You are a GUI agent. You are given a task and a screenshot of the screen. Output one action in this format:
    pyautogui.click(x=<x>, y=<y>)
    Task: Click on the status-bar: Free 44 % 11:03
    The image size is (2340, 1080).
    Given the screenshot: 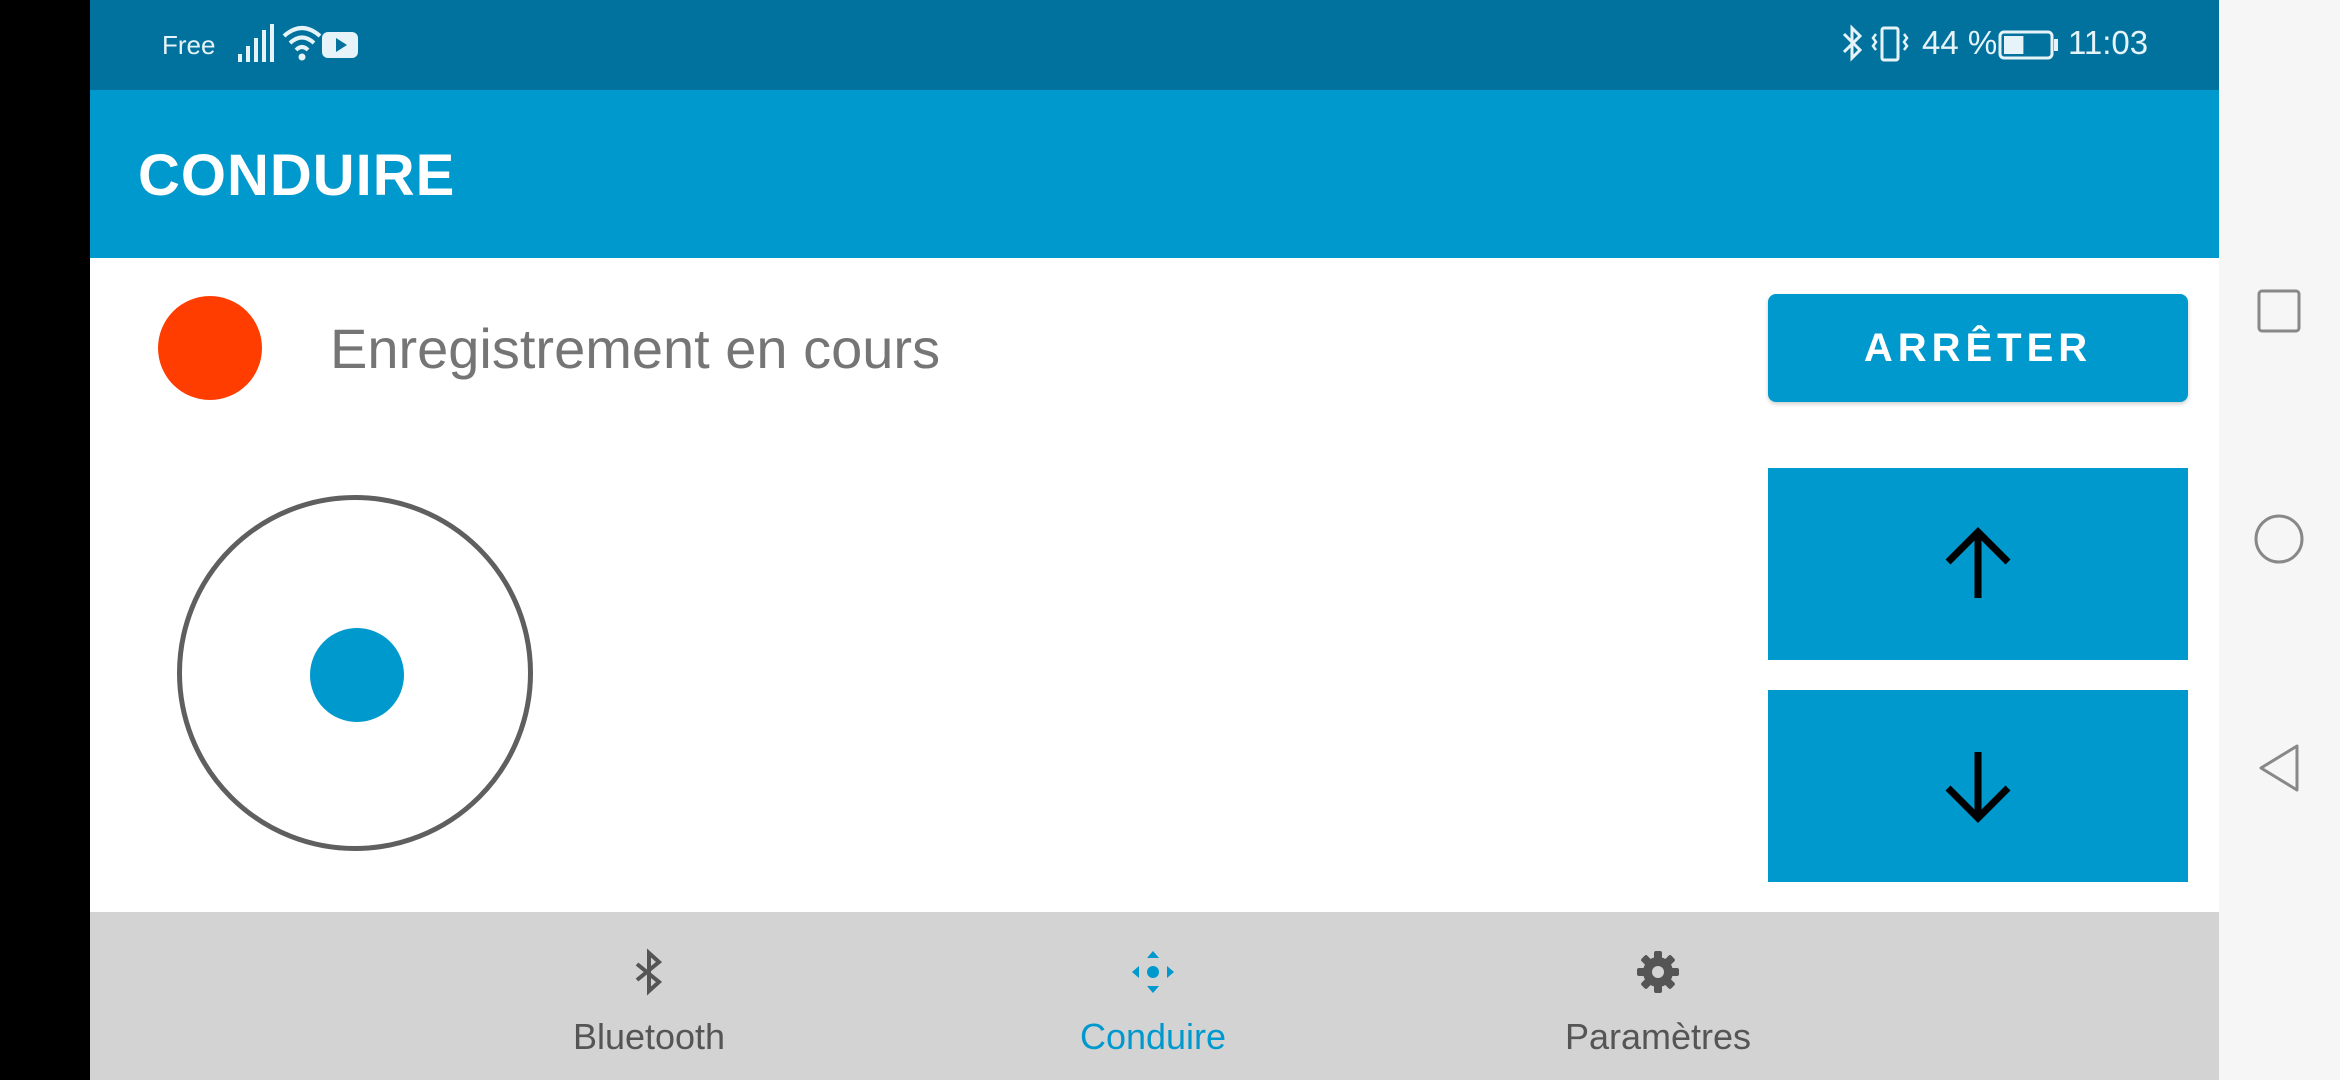 What is the action you would take?
    pyautogui.click(x=1154, y=45)
    